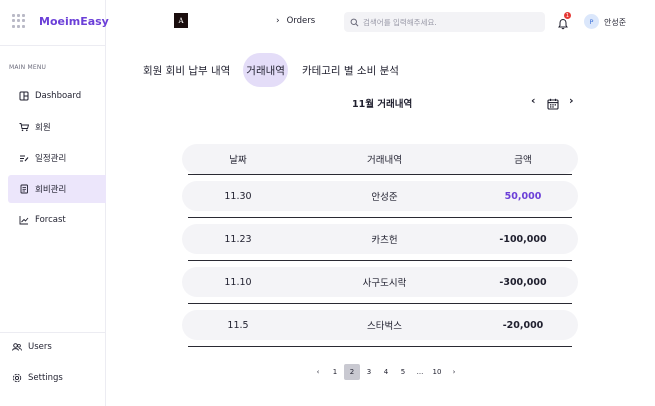 Image resolution: width=655 pixels, height=406 pixels. I want to click on sidebar-nav: Dashboard 회원 일정관리 회비관리 Forcast, so click(57, 159).